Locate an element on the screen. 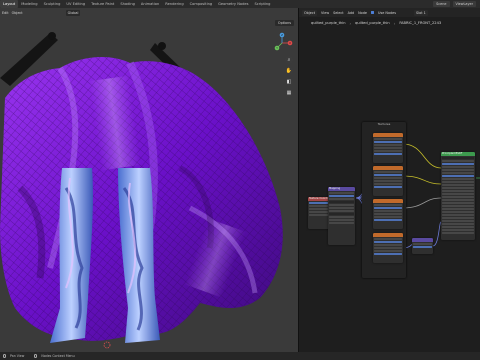 The height and width of the screenshot is (360, 480). principled-bsdf-node: Principled BSDF is located at coordinates (458, 196).